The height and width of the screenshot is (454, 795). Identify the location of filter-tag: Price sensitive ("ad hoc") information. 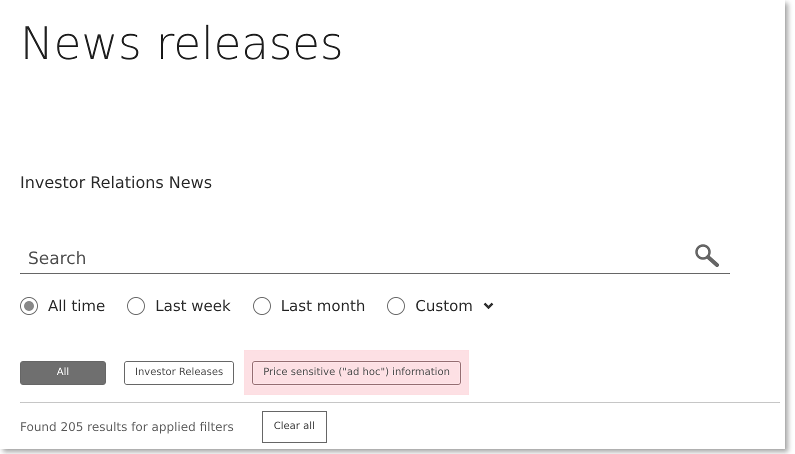
(356, 372).